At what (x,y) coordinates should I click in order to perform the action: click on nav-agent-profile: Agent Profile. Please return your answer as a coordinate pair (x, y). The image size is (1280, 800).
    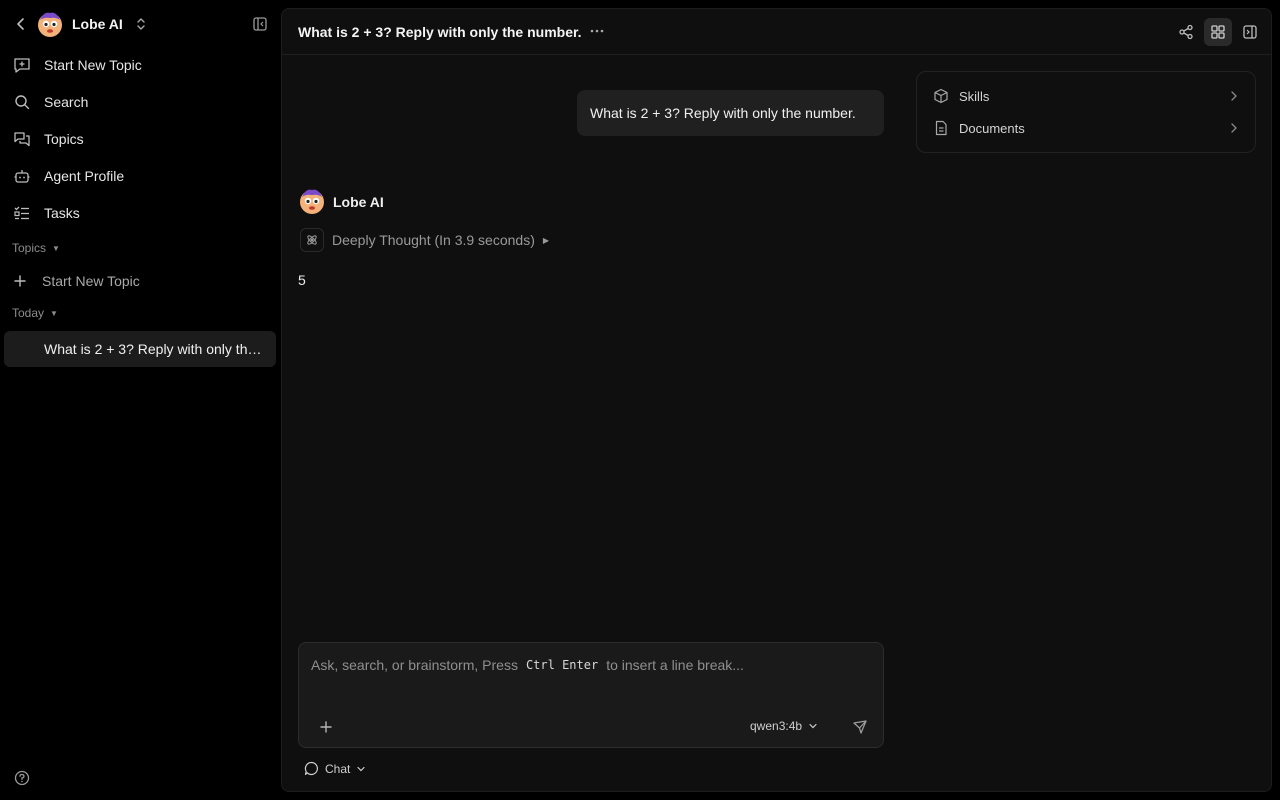
    Looking at the image, I should click on (140, 176).